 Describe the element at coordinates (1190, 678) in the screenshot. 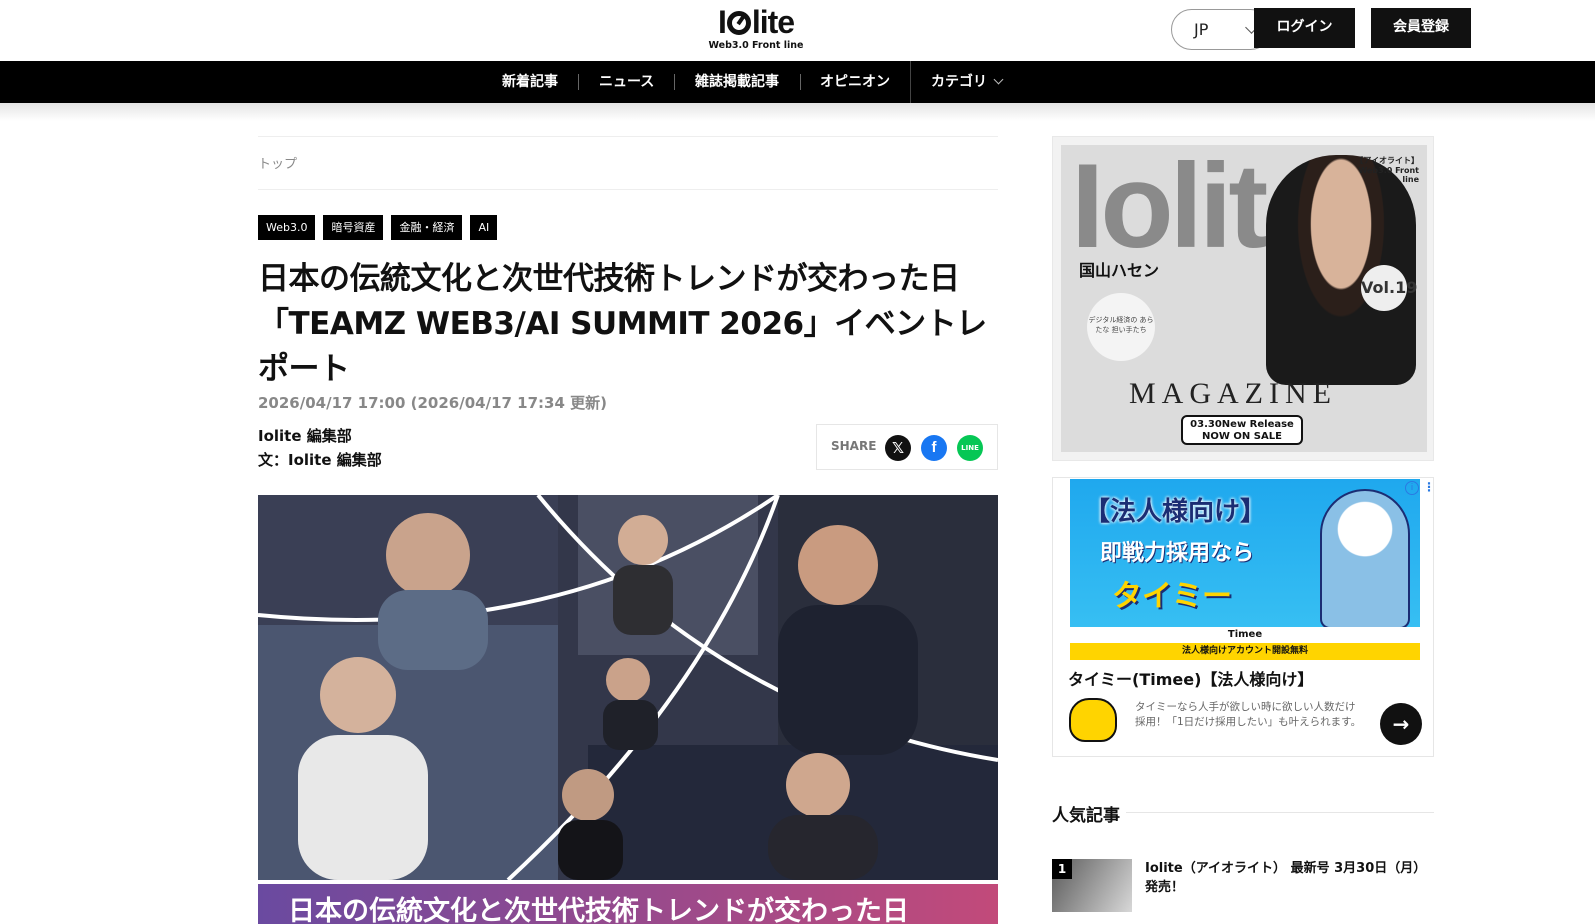

I see `ad-title: タイミー(Timee)【法人様向け】` at that location.